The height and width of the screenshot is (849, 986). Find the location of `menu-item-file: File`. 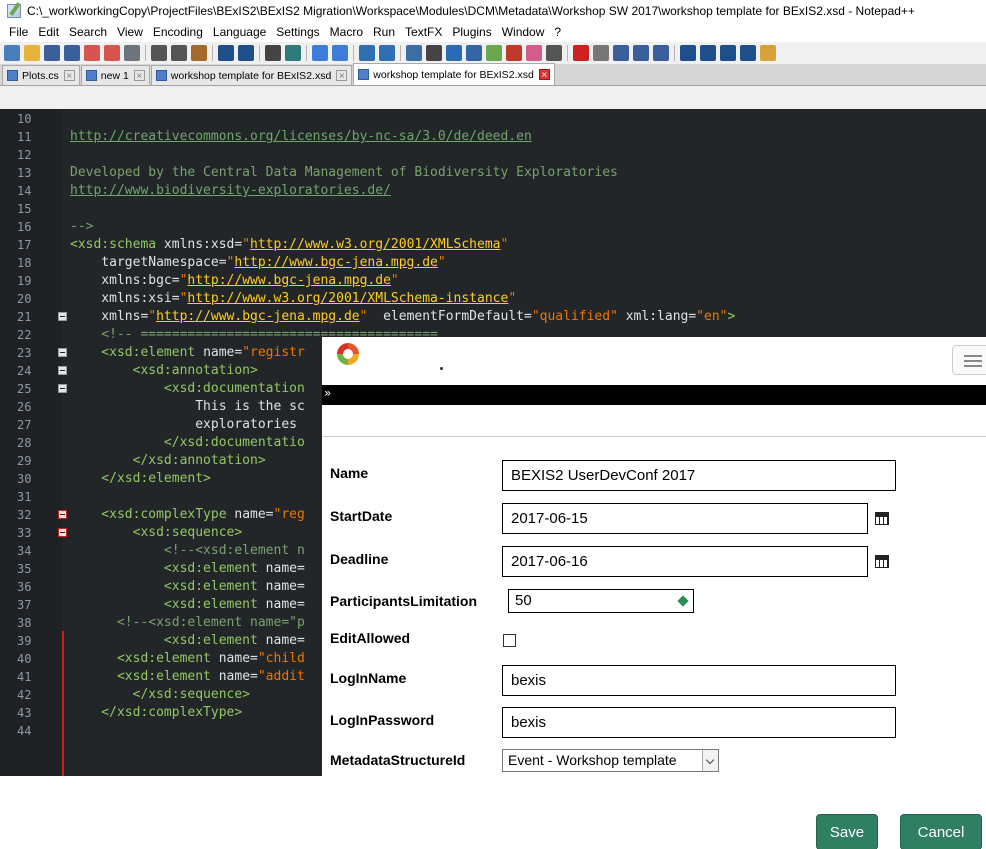

menu-item-file: File is located at coordinates (18, 32).